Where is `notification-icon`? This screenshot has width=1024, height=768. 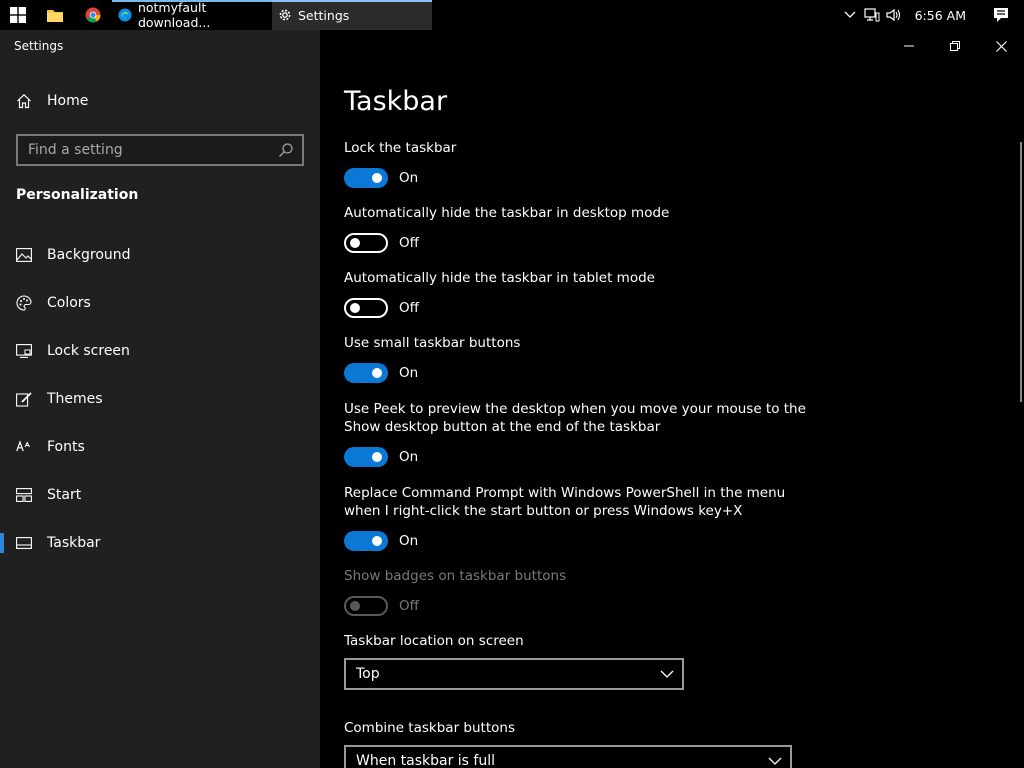
notification-icon is located at coordinates (1001, 15).